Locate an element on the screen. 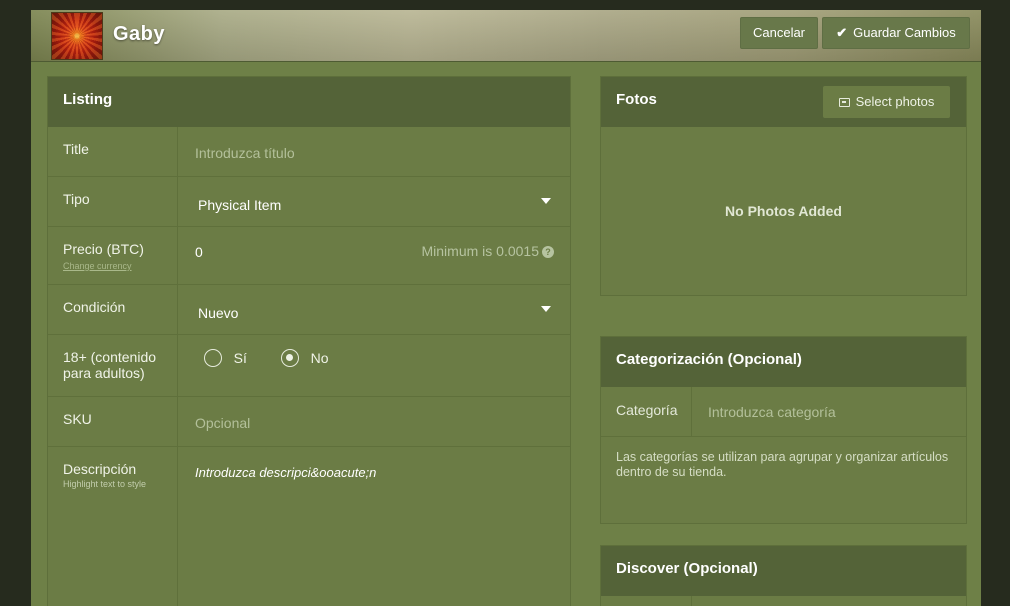 The width and height of the screenshot is (1010, 606). discover-divider is located at coordinates (691, 601).